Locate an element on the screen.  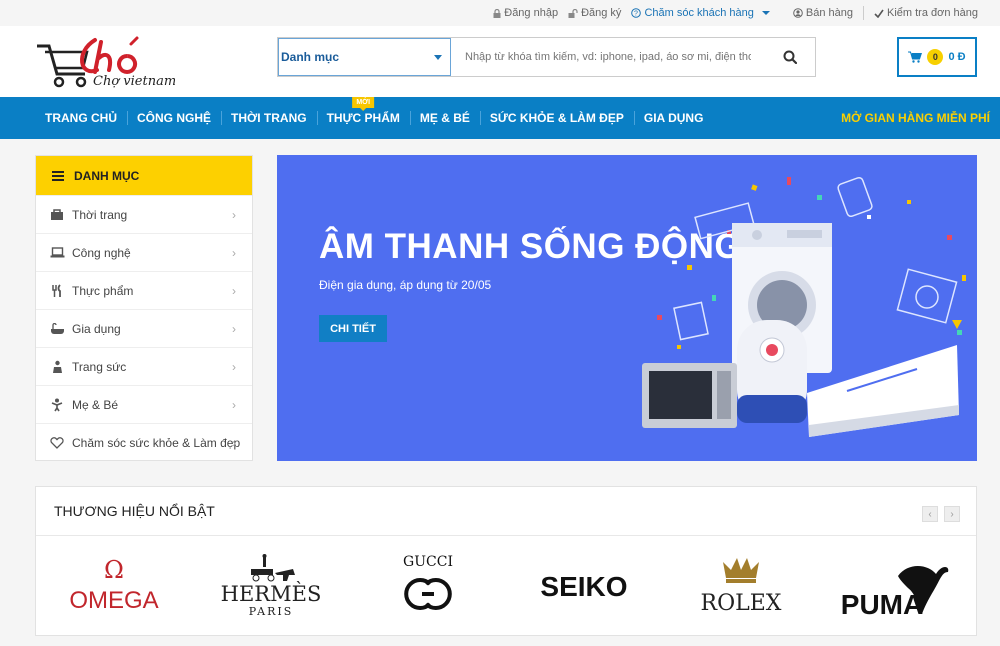
brand-gucci: GUCCI is located at coordinates (427, 586).